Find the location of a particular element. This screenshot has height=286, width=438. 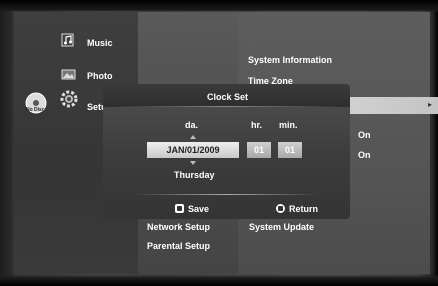

dialog-footer-divider is located at coordinates (226, 194).